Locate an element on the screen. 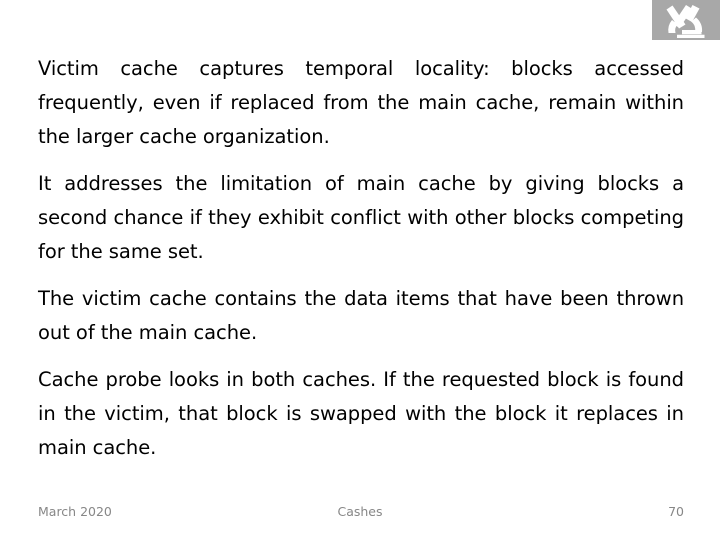 Image resolution: width=720 pixels, height=540 pixels. footer-title: Cashes is located at coordinates (360, 511).